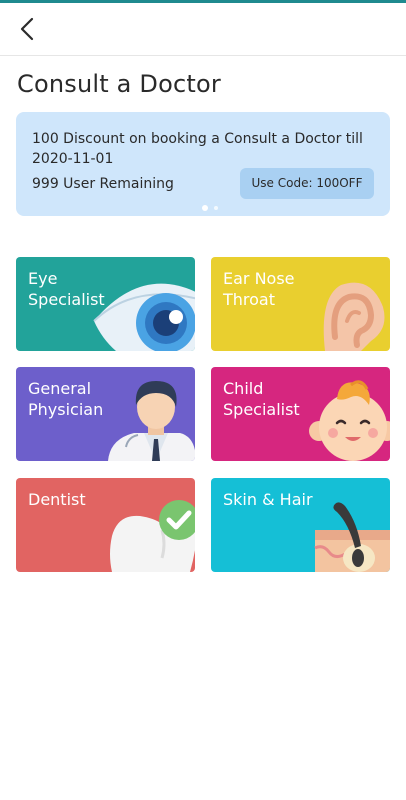 This screenshot has height=800, width=406. I want to click on use-code-button: Use Code: 100OFF, so click(307, 183).